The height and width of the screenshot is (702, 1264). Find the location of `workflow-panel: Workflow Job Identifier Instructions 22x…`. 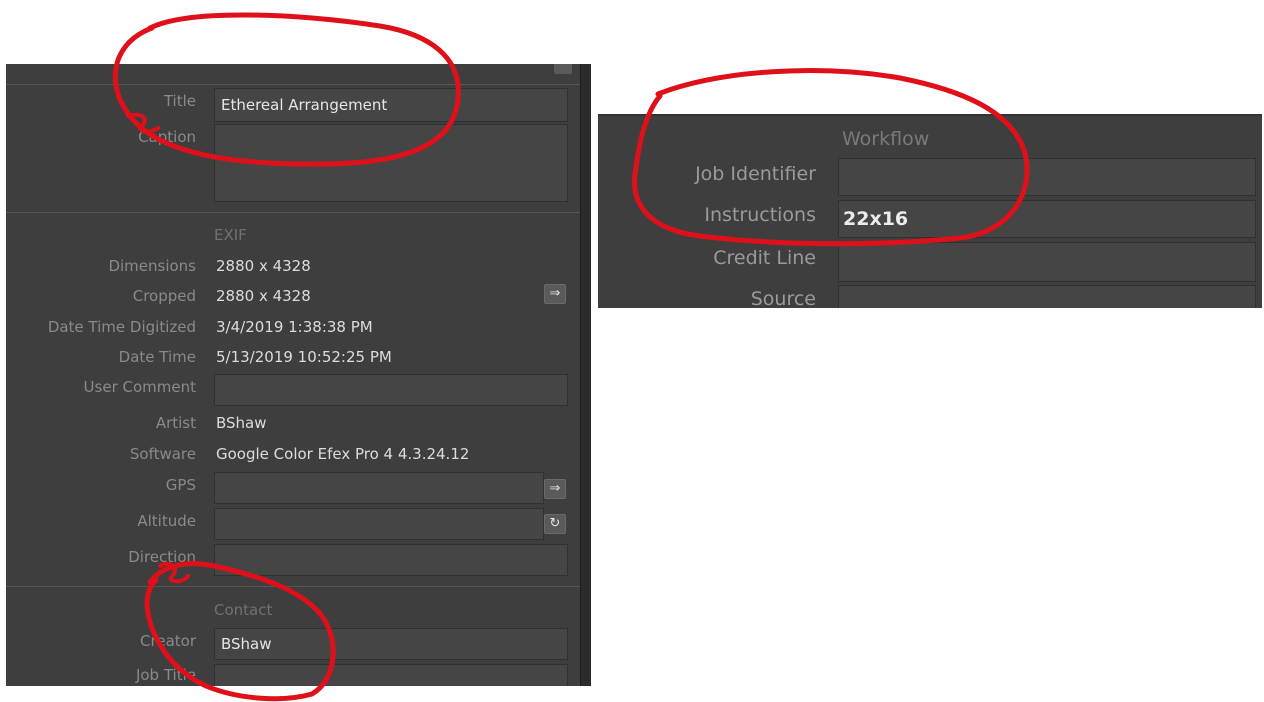

workflow-panel: Workflow Job Identifier Instructions 22x… is located at coordinates (930, 211).